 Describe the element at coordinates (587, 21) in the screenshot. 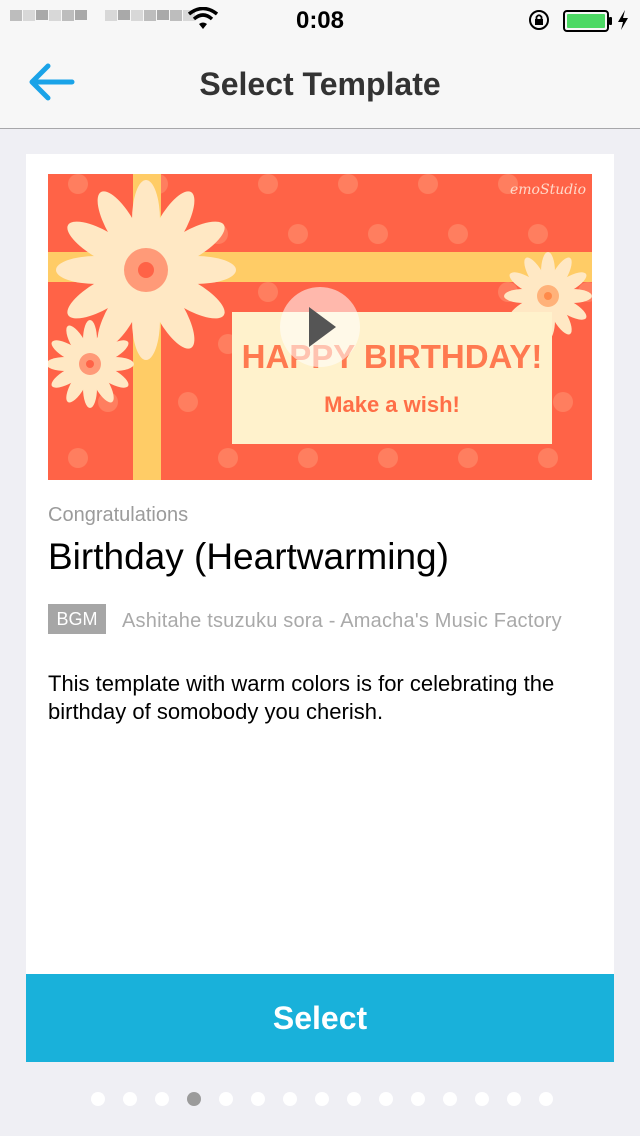

I see `battery-icon` at that location.